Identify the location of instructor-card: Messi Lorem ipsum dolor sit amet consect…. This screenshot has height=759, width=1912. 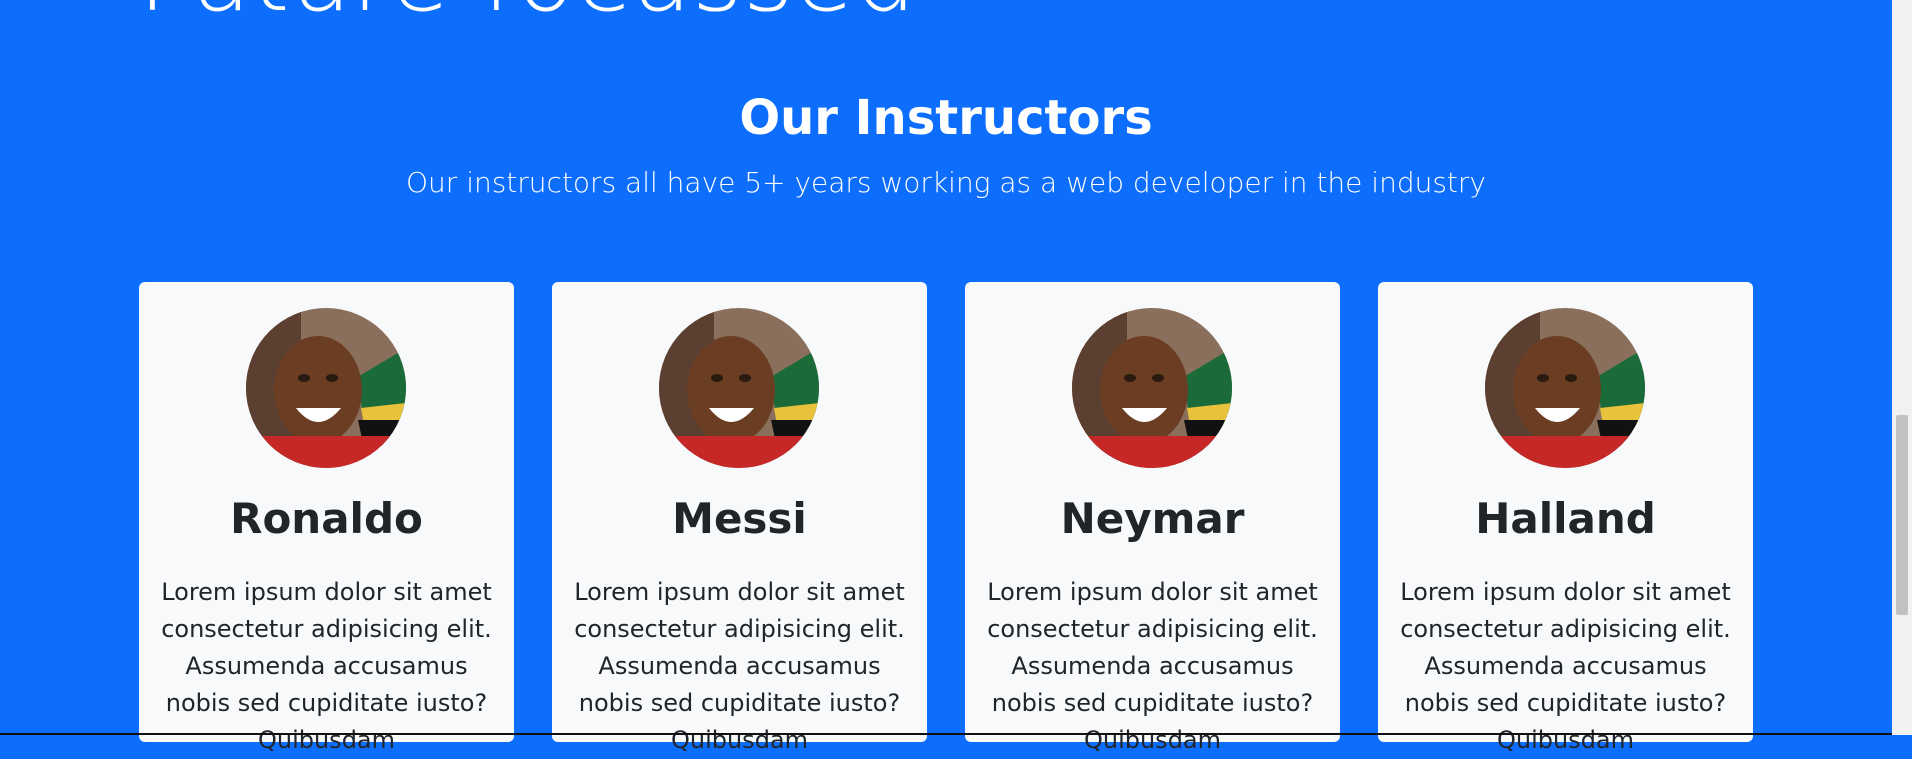
(739, 518).